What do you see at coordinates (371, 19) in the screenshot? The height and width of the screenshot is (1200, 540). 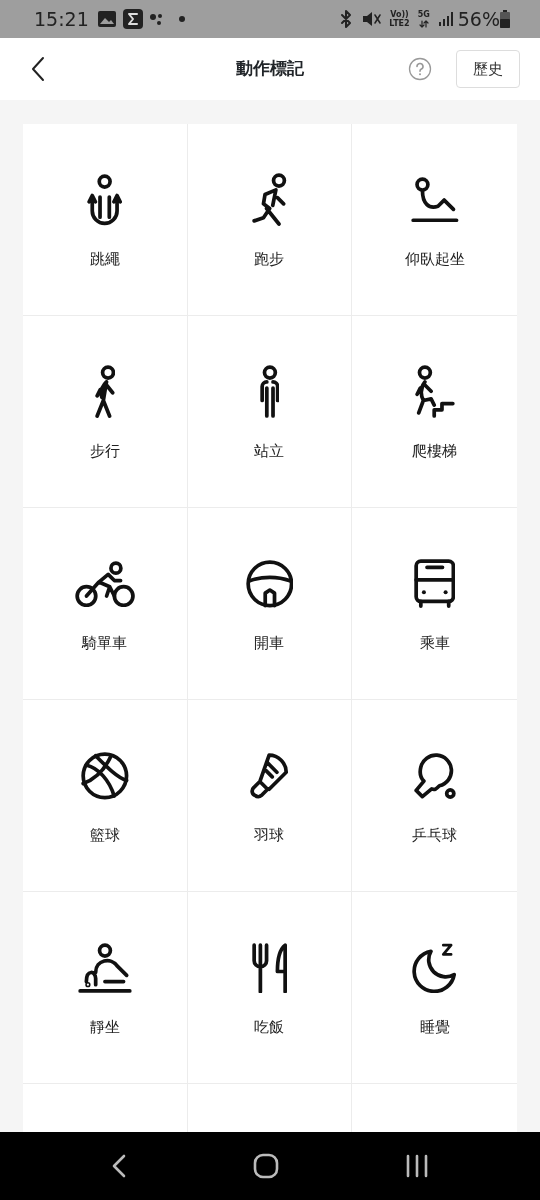 I see `mute-icon` at bounding box center [371, 19].